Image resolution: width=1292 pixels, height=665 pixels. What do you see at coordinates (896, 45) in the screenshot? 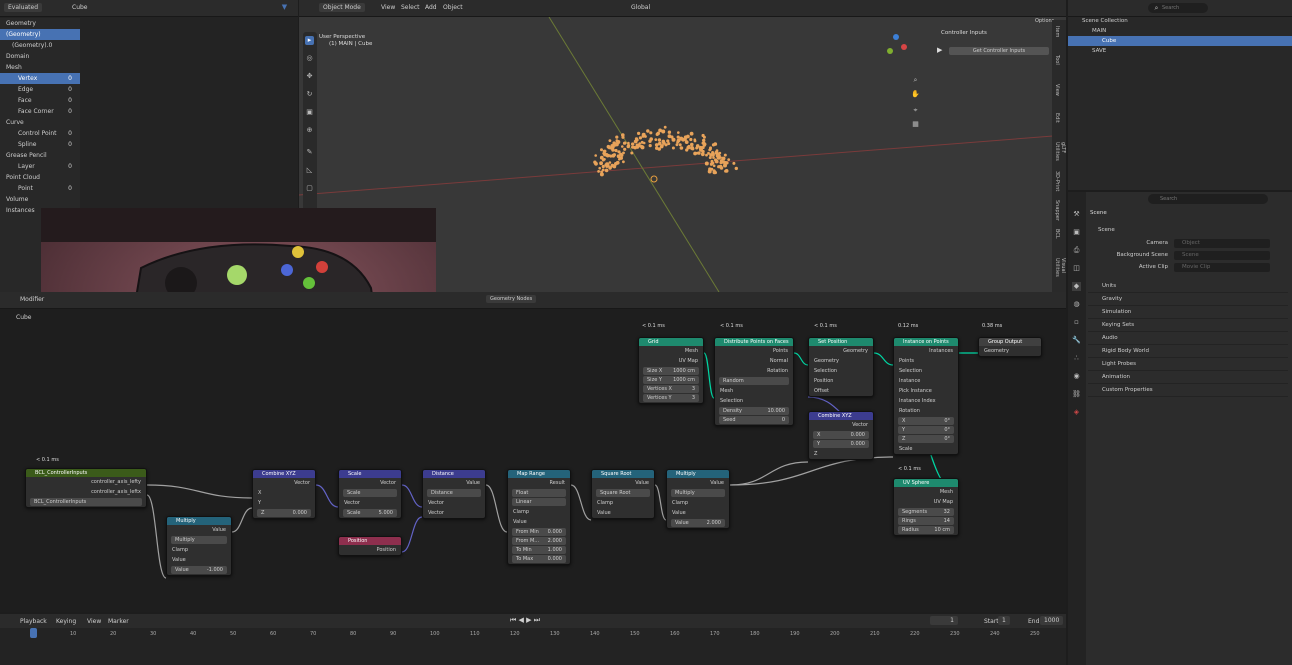
I see `navigation-gizmo` at bounding box center [896, 45].